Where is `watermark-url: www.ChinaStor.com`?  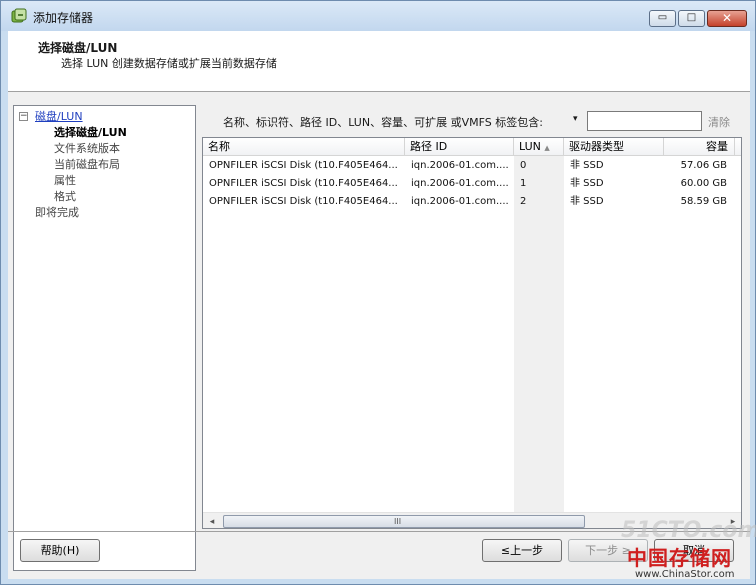
watermark-url: www.ChinaStor.com is located at coordinates (685, 574).